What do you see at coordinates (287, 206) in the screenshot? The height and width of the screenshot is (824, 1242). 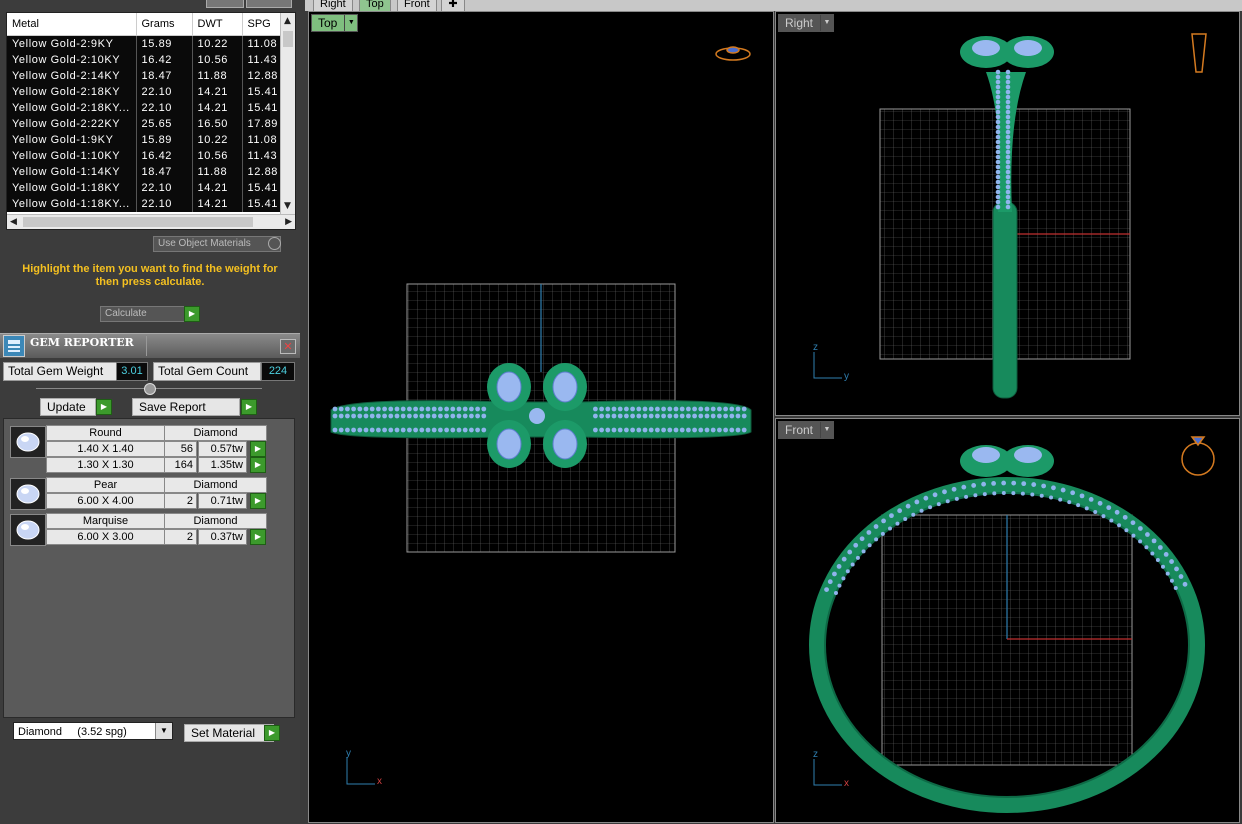 I see `scroll-down-icon: ▼` at bounding box center [287, 206].